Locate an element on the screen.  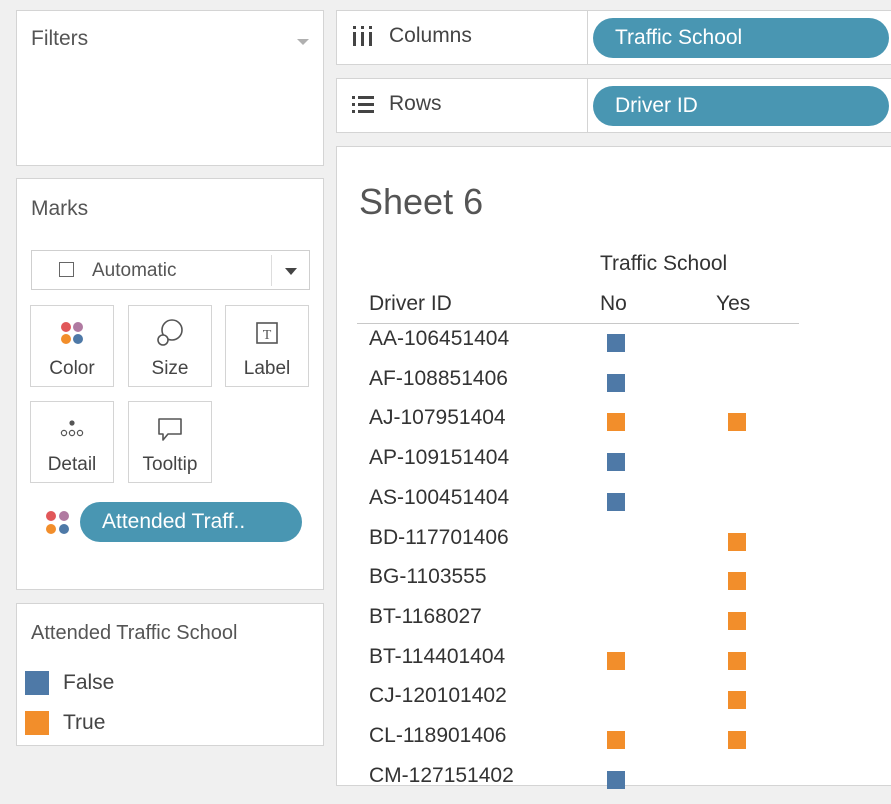
label-icon: T is located at coordinates (267, 333).